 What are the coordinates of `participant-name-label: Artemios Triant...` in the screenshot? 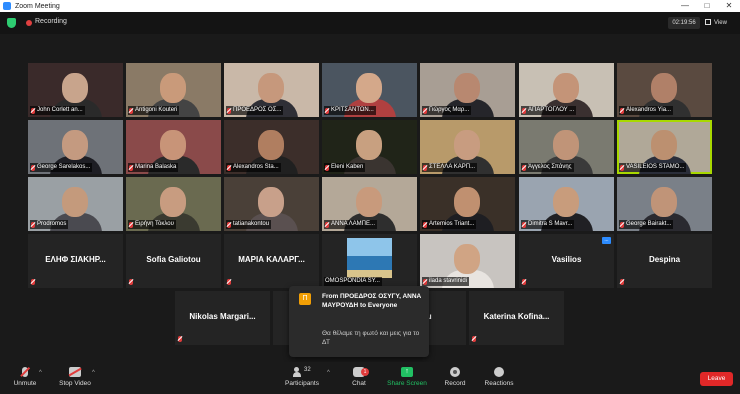 It's located at (449, 224).